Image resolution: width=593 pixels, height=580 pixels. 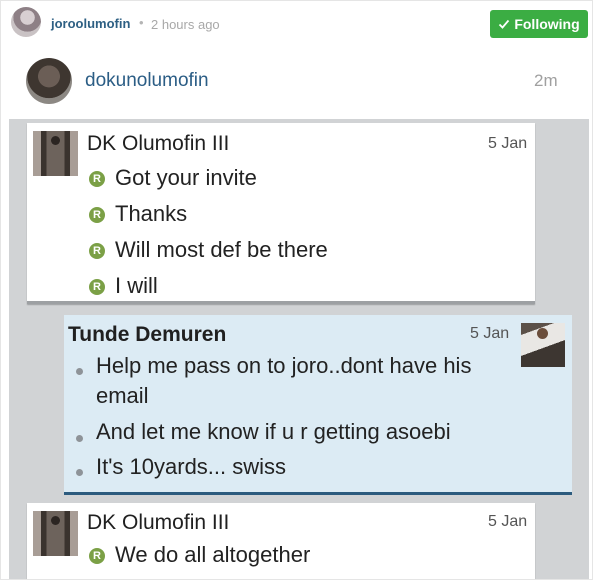 I want to click on comment-time: 2m, so click(x=546, y=80).